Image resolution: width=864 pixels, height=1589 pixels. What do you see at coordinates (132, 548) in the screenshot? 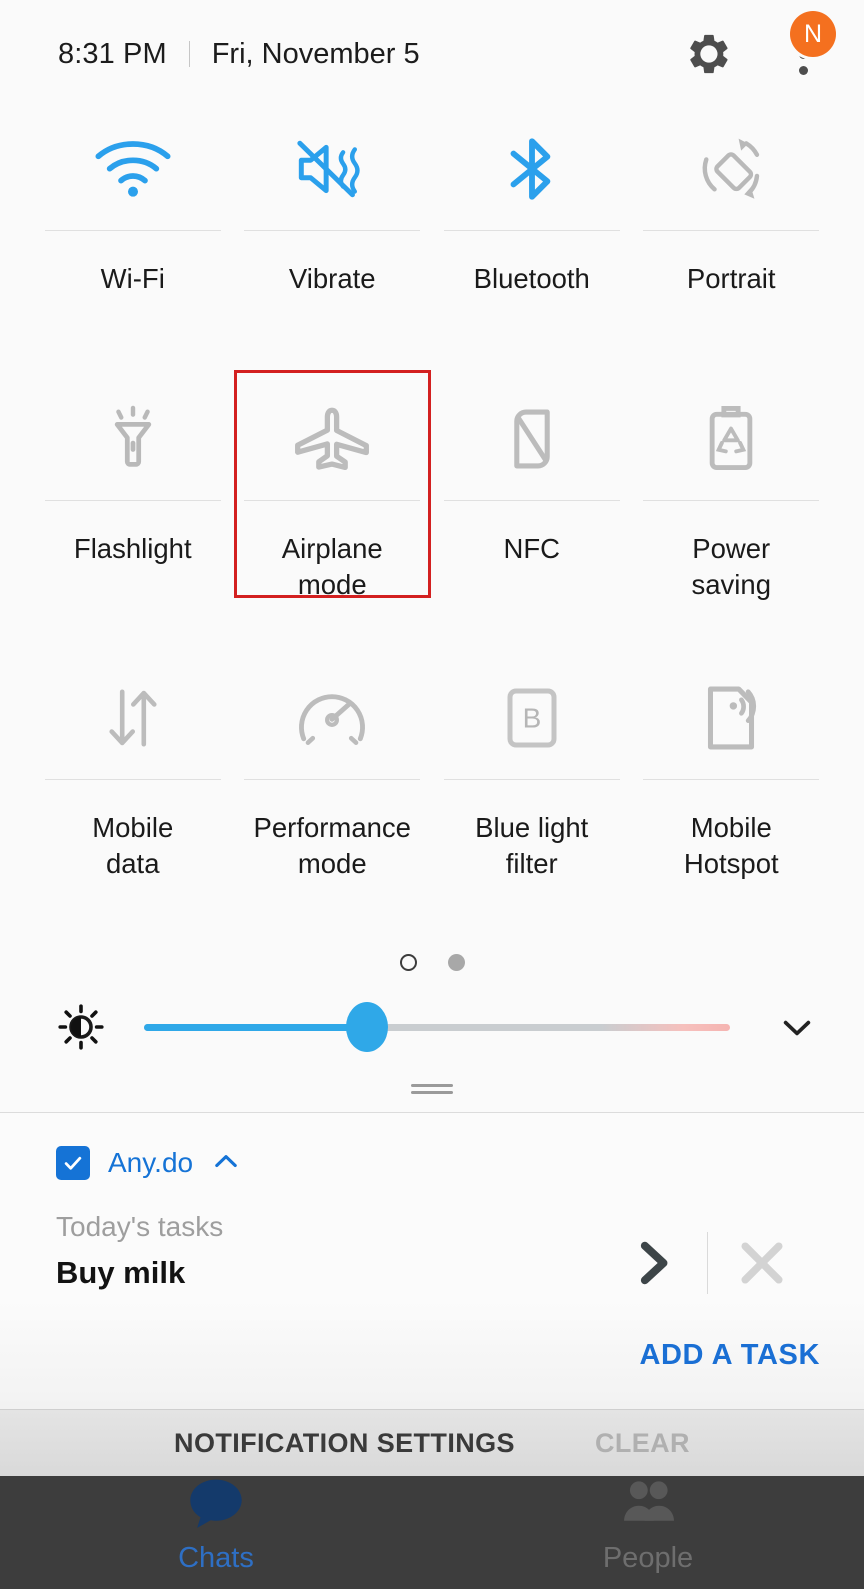
I see `quick-tile-label: Flashlight` at bounding box center [132, 548].